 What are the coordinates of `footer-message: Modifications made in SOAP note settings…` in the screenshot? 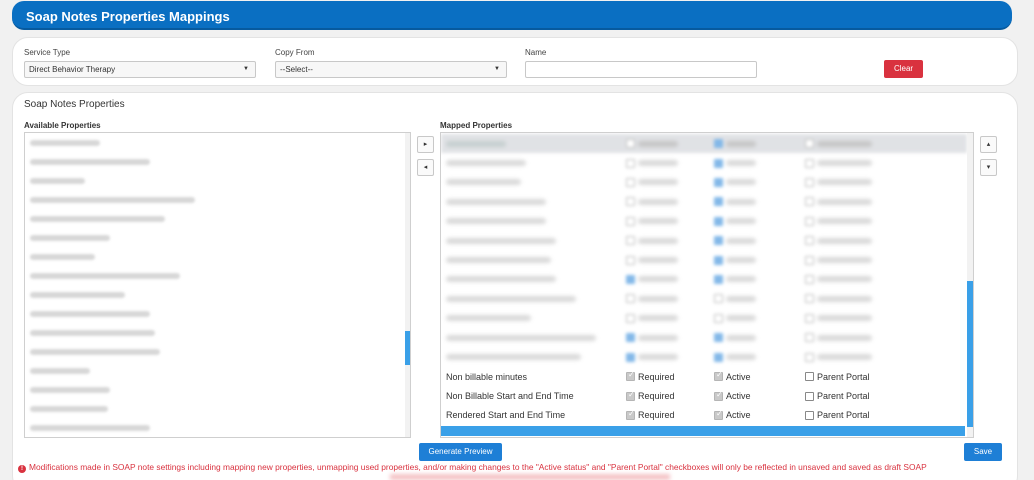 It's located at (478, 467).